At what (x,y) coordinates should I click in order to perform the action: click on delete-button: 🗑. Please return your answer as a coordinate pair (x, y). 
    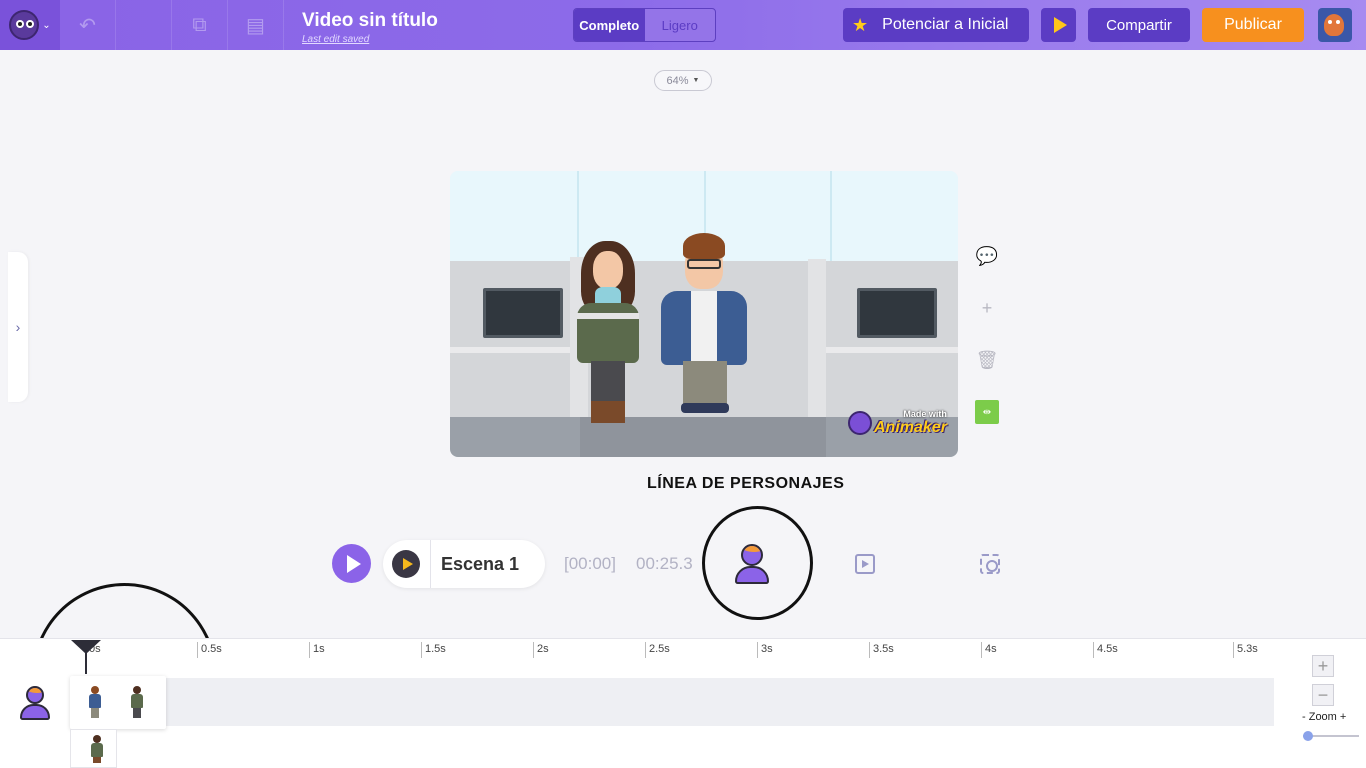
    Looking at the image, I should click on (987, 360).